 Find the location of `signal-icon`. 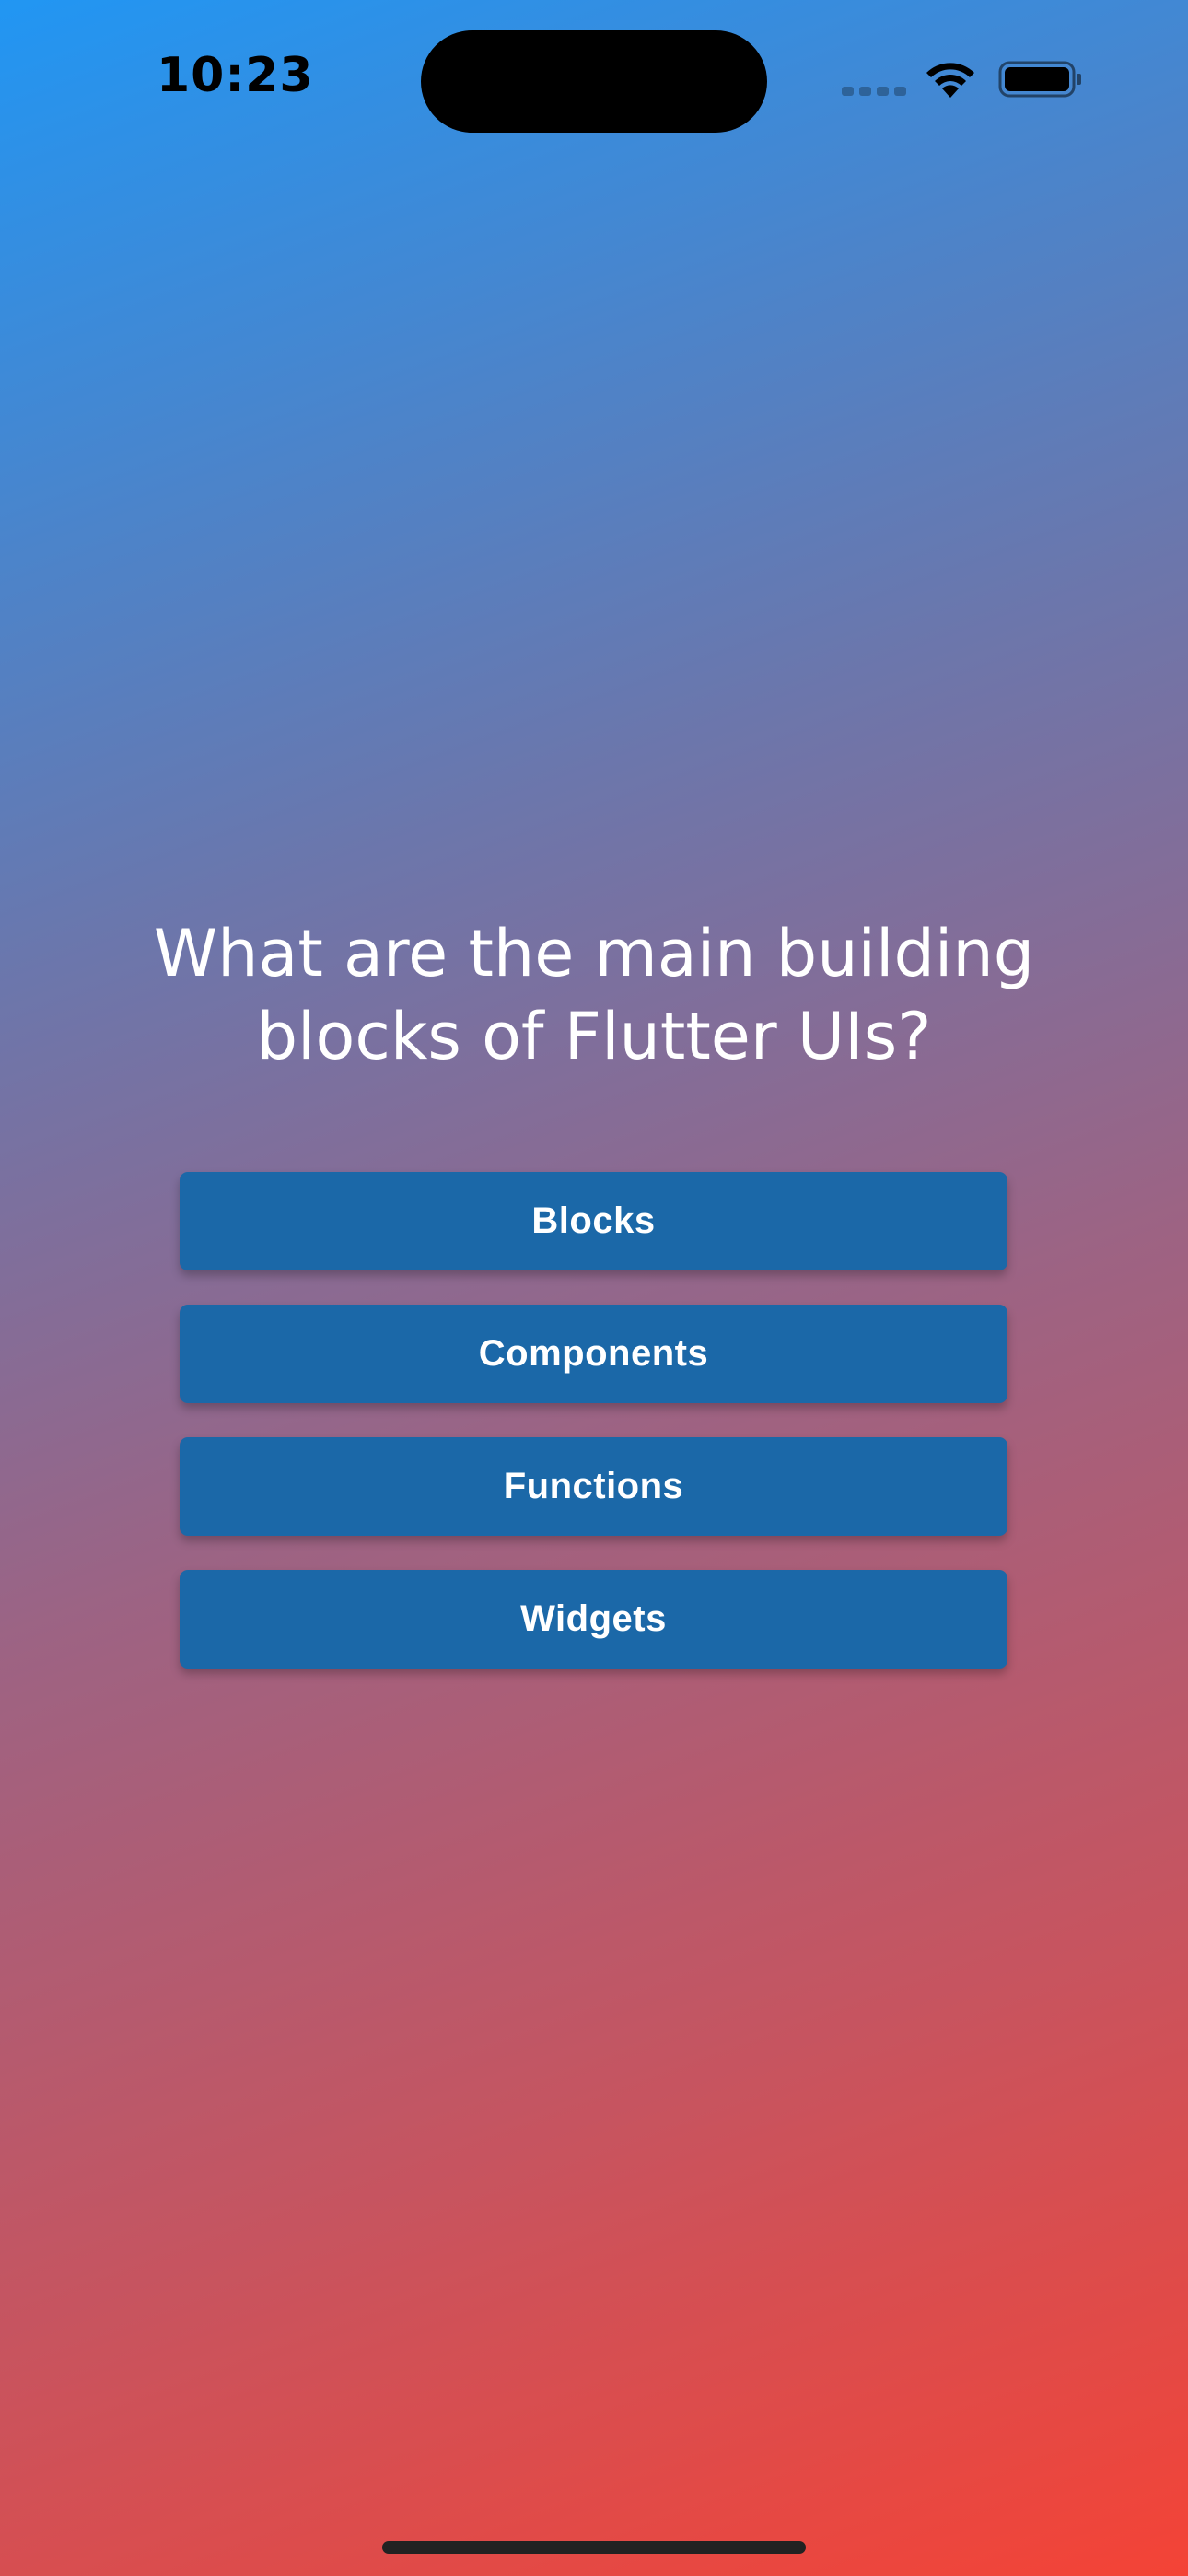

signal-icon is located at coordinates (874, 92).